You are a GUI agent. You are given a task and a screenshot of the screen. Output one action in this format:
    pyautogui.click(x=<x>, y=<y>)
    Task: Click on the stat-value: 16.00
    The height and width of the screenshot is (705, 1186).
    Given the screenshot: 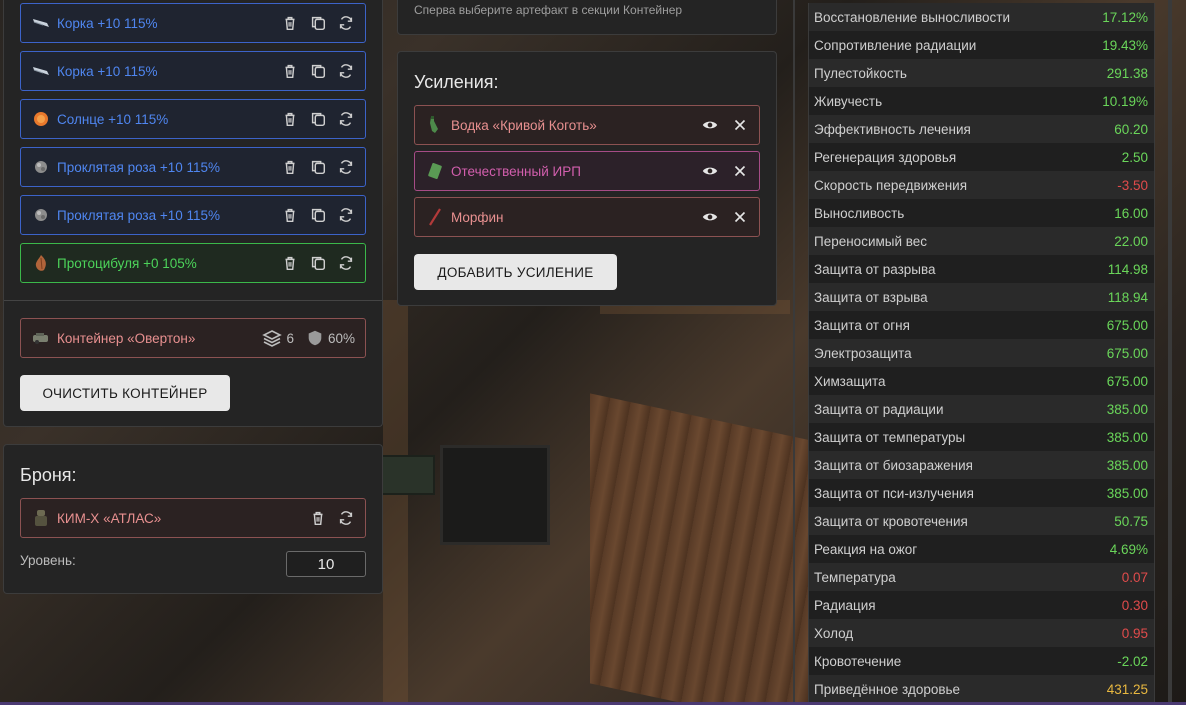 What is the action you would take?
    pyautogui.click(x=1131, y=213)
    